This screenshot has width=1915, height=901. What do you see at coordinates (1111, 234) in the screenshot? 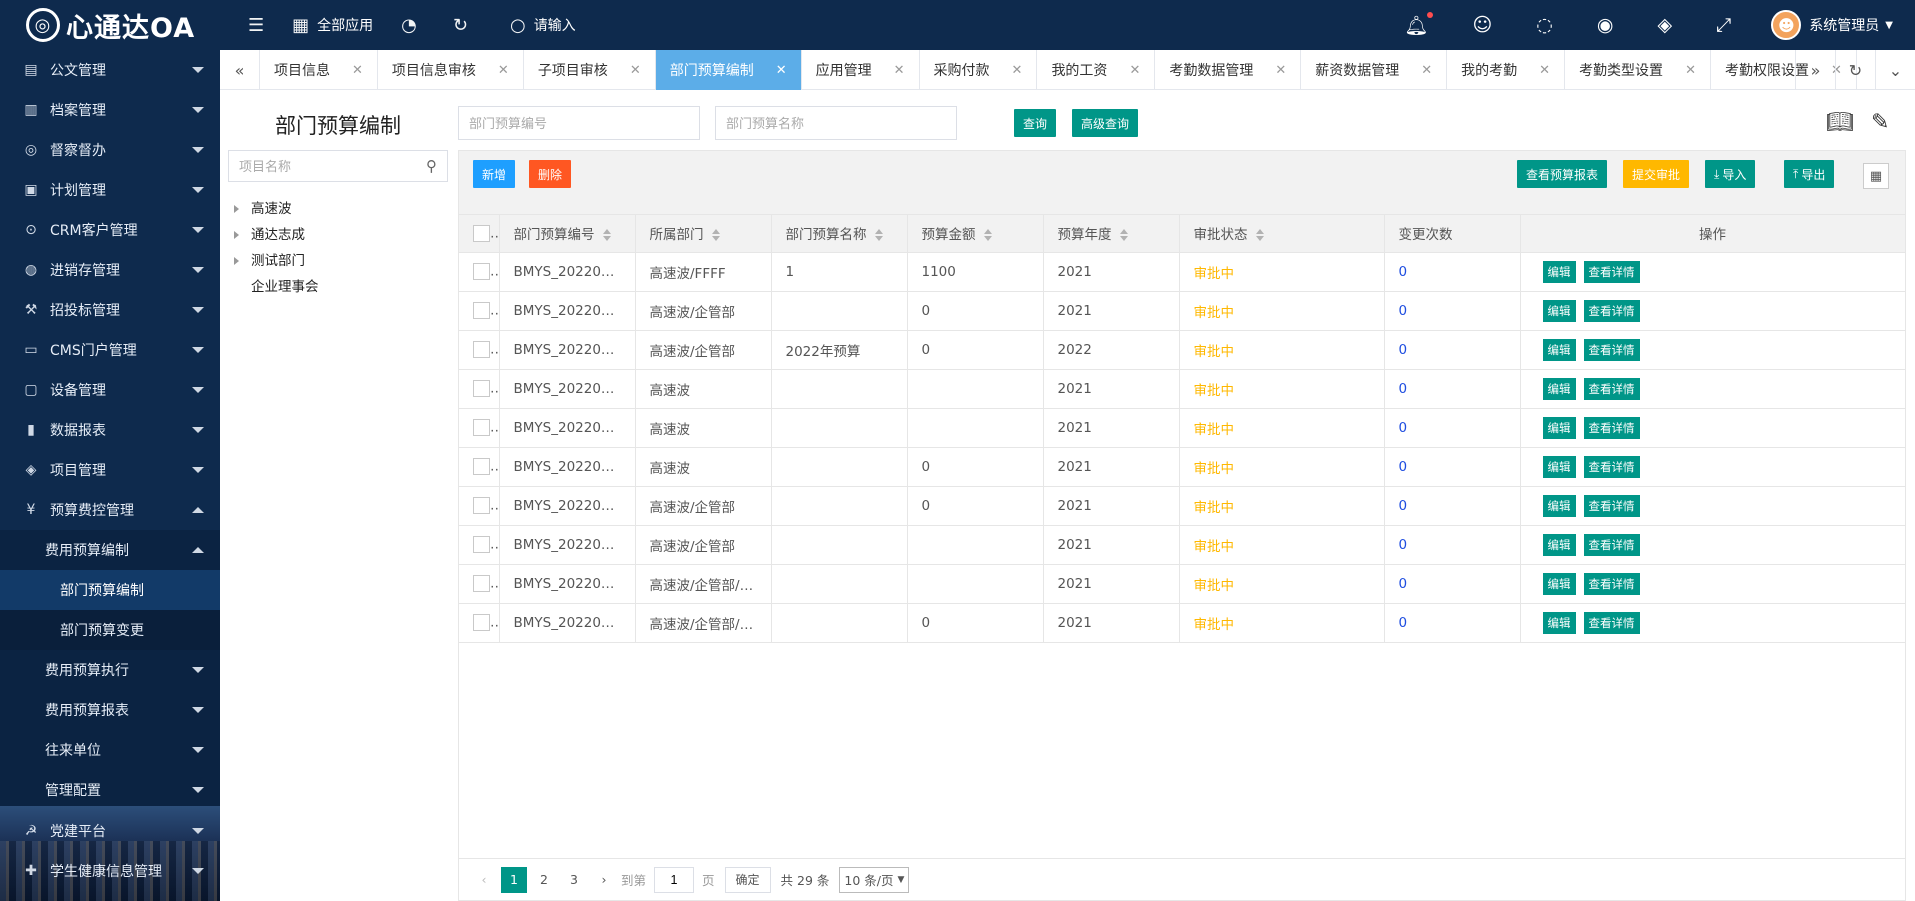
I see `column-header: 预算年度` at bounding box center [1111, 234].